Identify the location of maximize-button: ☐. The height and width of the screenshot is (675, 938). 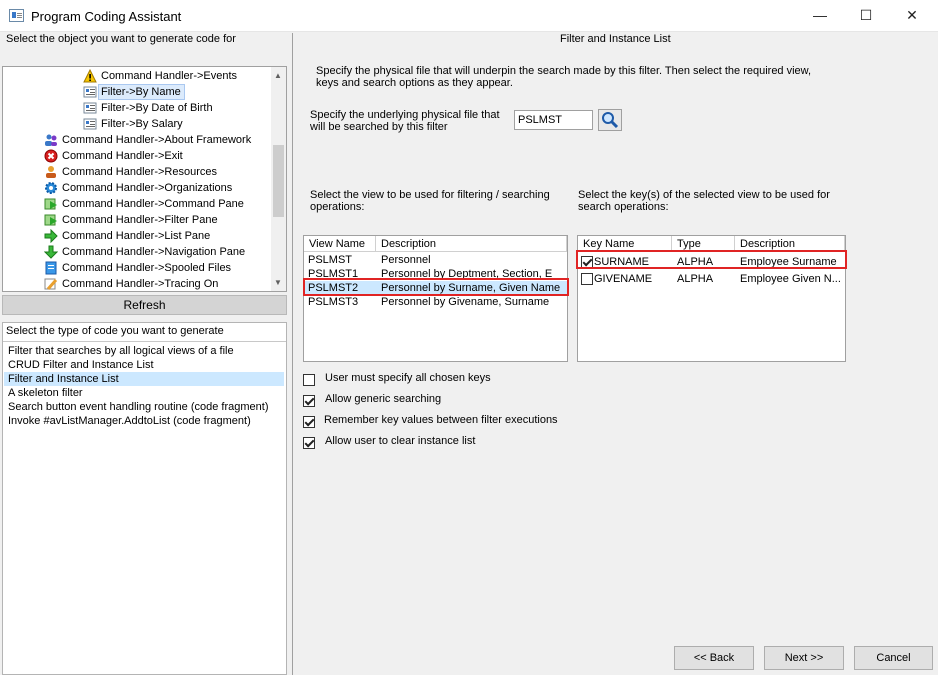
(866, 15).